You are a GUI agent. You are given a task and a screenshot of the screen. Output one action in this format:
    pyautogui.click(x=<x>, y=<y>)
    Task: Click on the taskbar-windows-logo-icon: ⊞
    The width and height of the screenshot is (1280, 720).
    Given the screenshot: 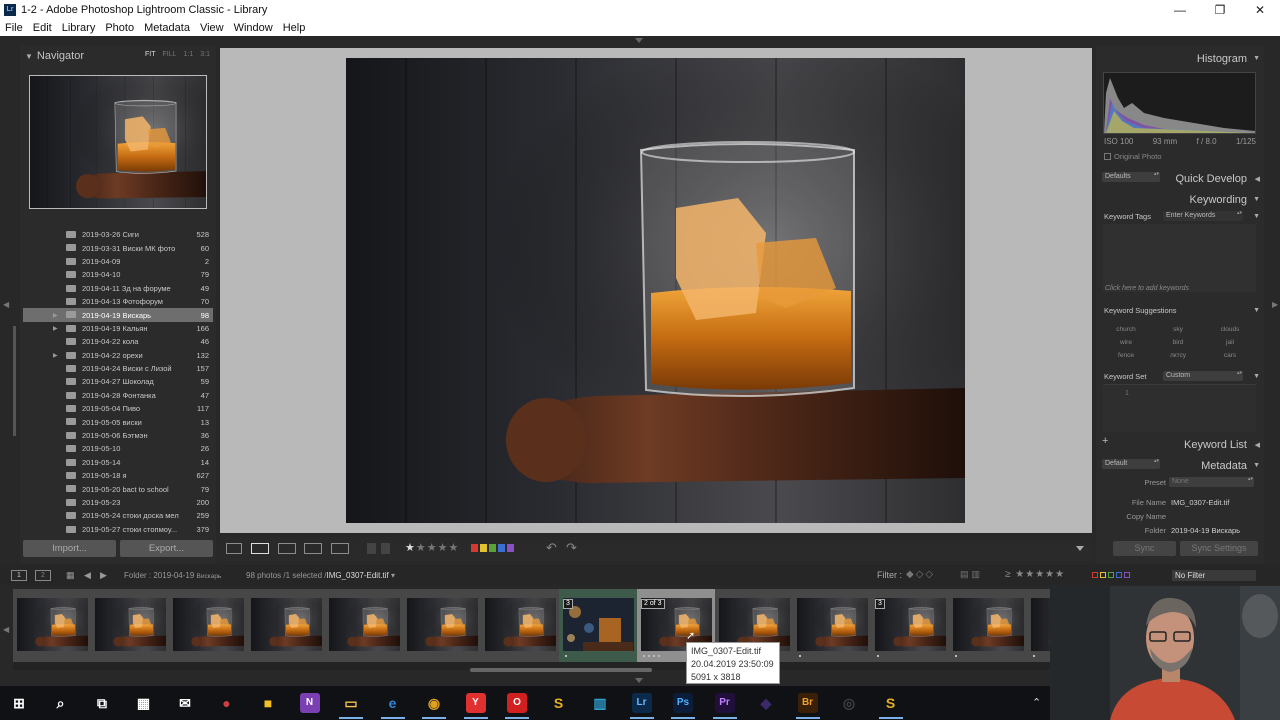 What is the action you would take?
    pyautogui.click(x=19, y=703)
    